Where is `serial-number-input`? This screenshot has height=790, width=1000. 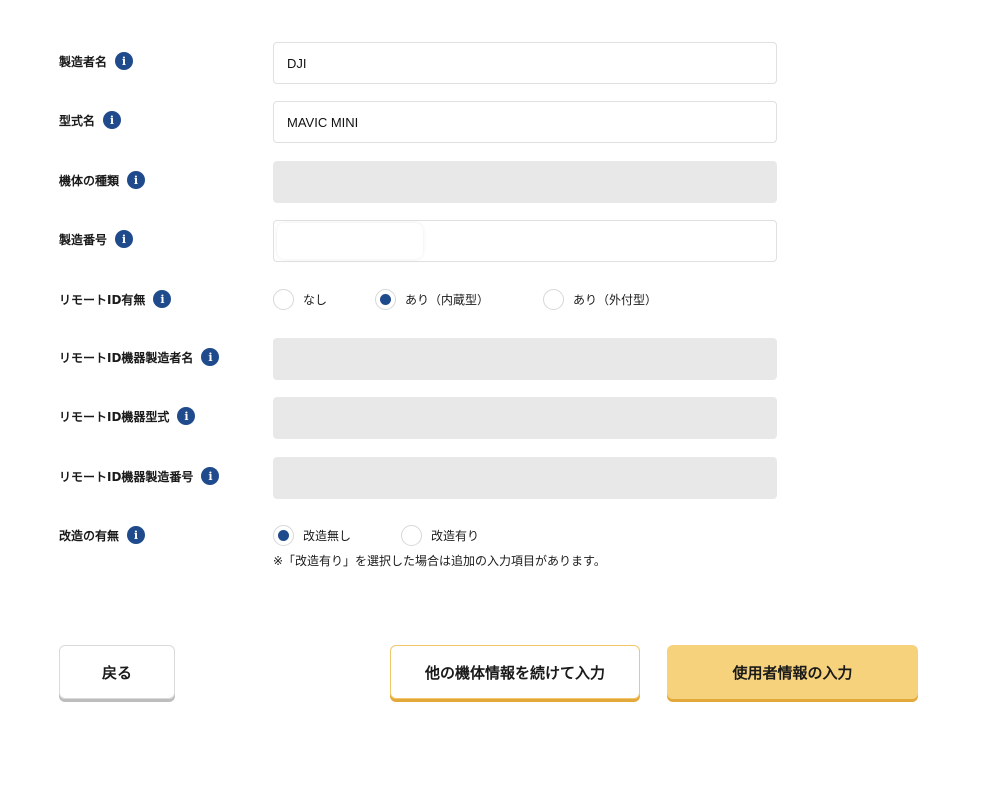
serial-number-input is located at coordinates (525, 241).